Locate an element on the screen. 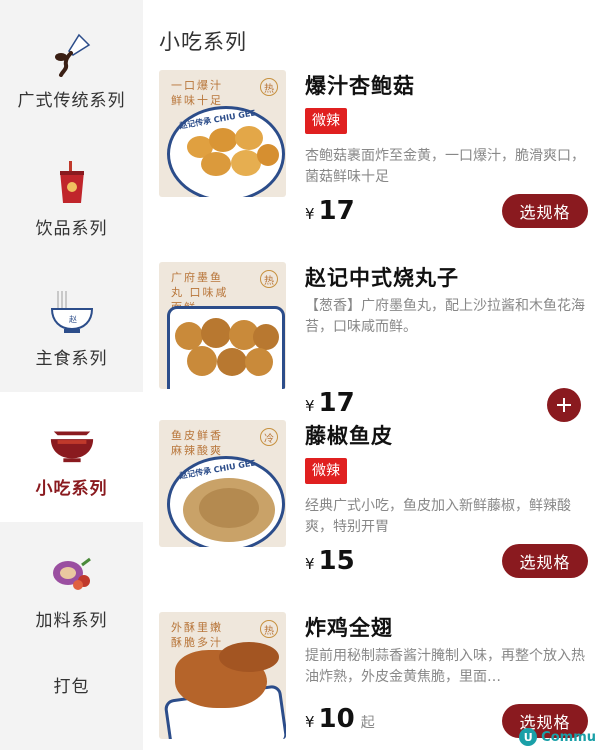  image-tagline: 外酥里嫩 酥脆多汁 is located at coordinates (197, 635).